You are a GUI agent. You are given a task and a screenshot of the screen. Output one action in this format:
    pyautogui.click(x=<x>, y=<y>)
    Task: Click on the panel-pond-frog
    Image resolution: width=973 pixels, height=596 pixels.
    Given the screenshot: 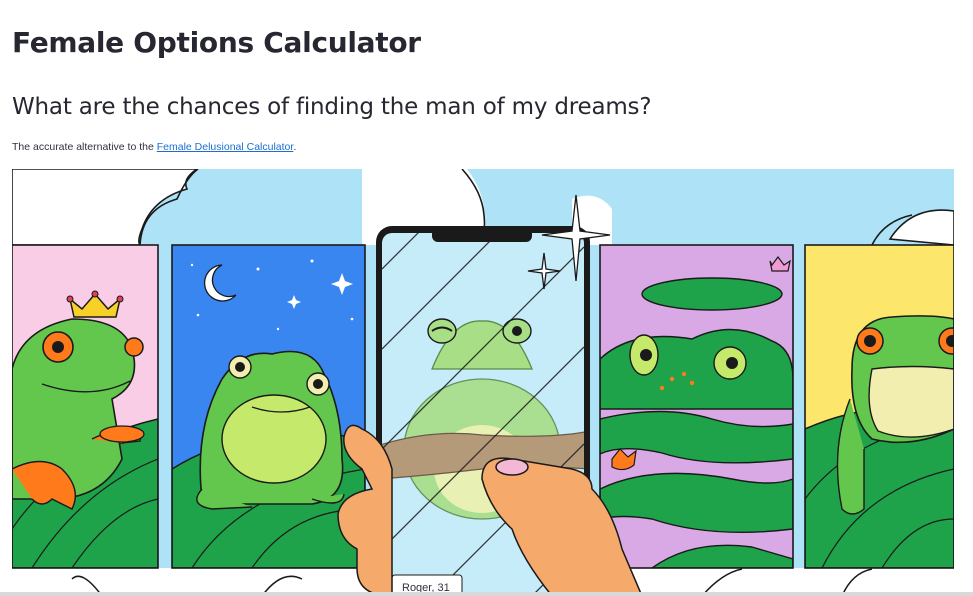 What is the action you would take?
    pyautogui.click(x=696, y=406)
    